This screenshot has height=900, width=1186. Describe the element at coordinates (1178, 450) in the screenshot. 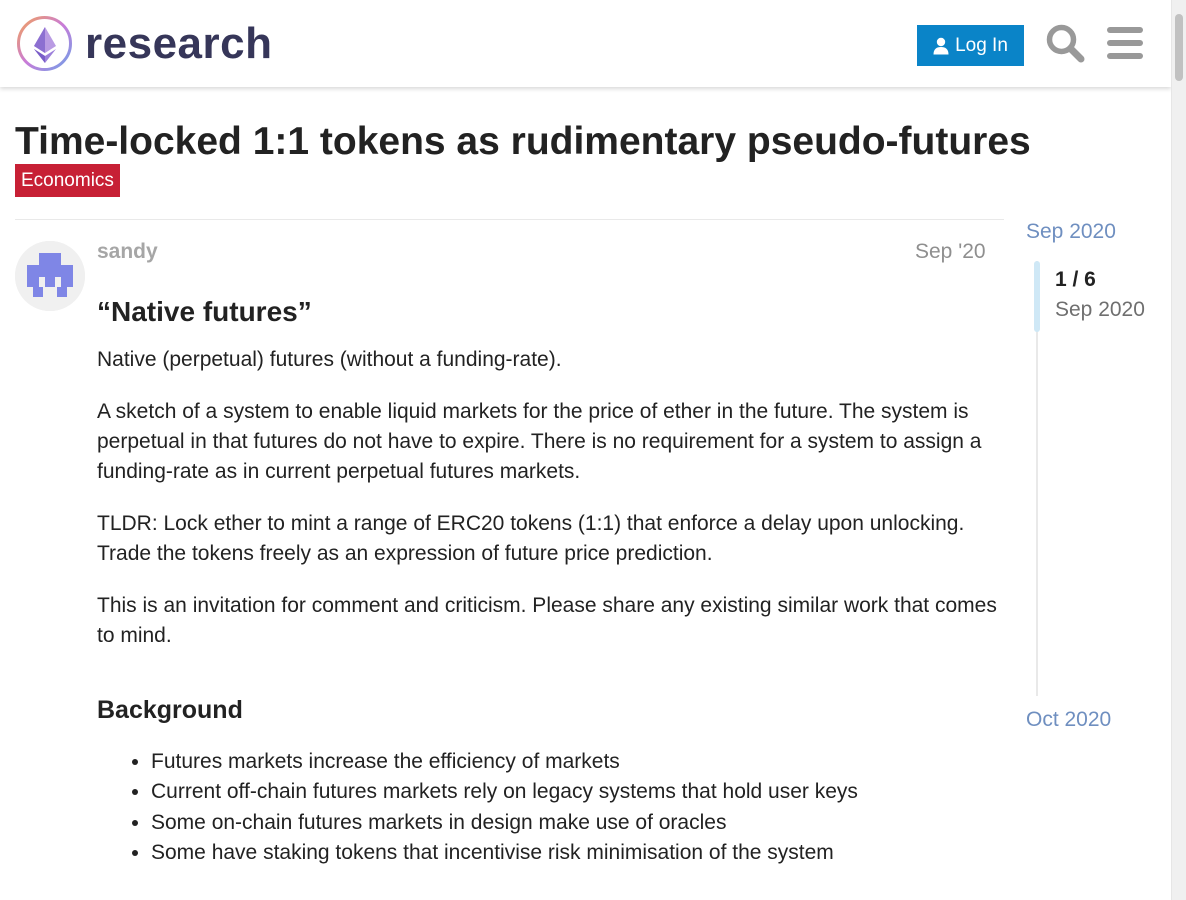

I see `page-scrollbar` at that location.